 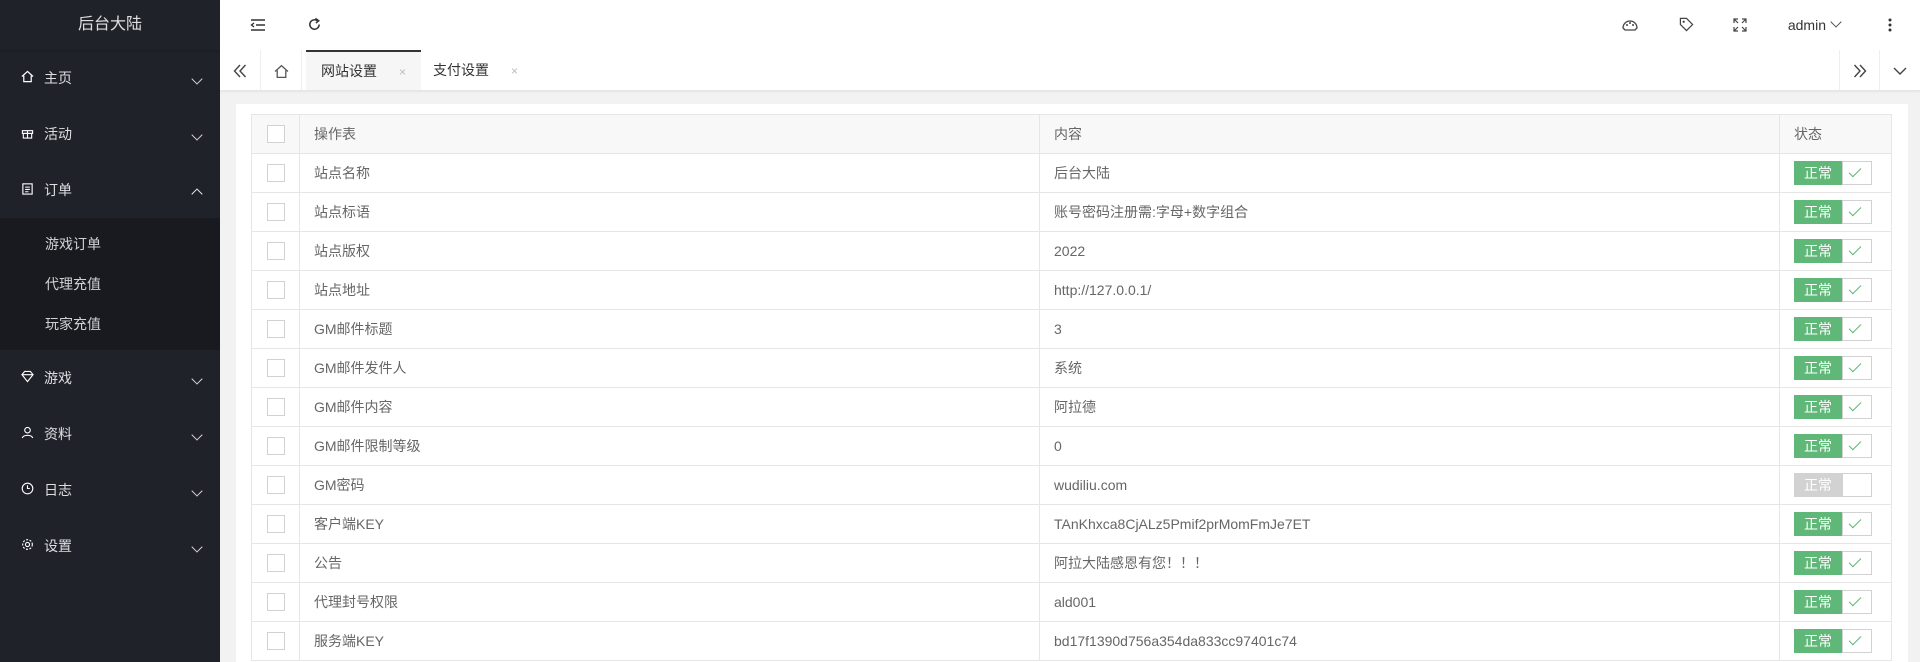 I want to click on sidebar-item-orders: 订单, so click(x=110, y=190).